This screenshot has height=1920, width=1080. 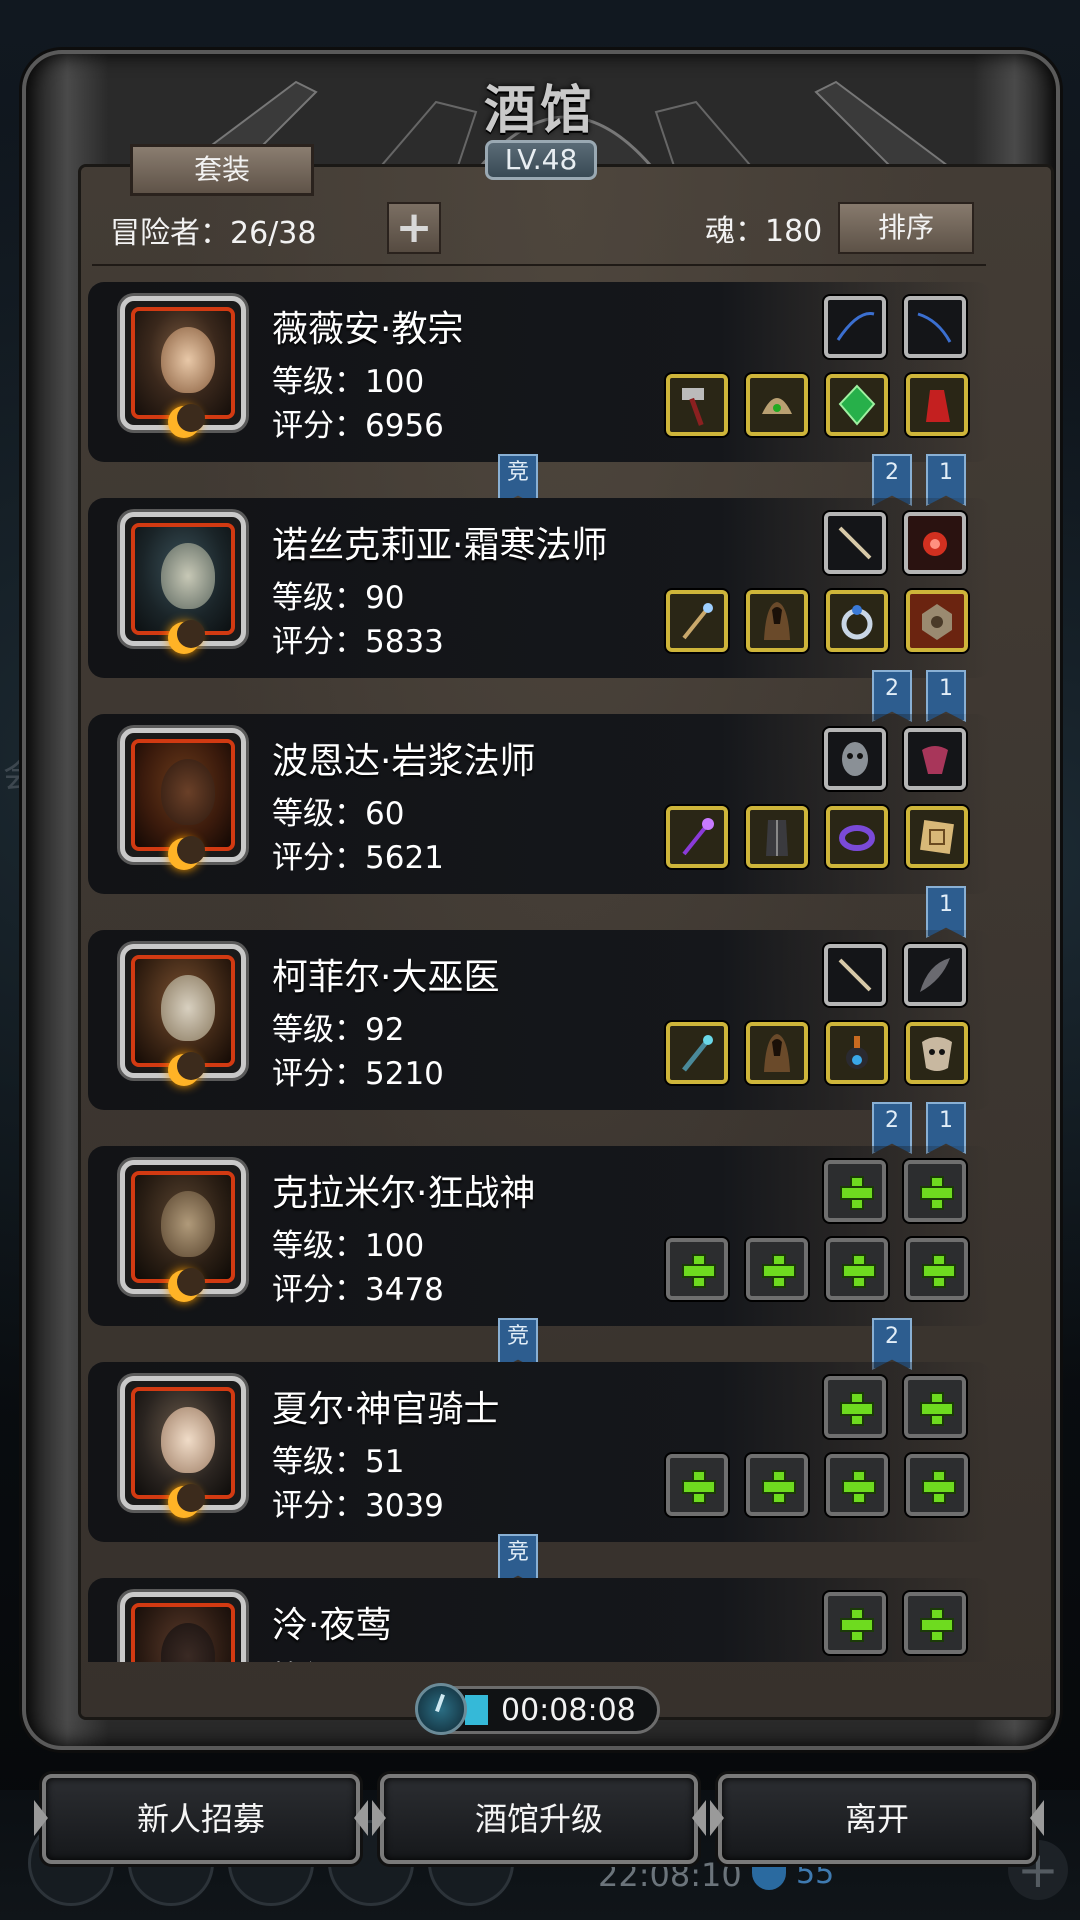 I want to click on feather-icon, so click(x=935, y=975).